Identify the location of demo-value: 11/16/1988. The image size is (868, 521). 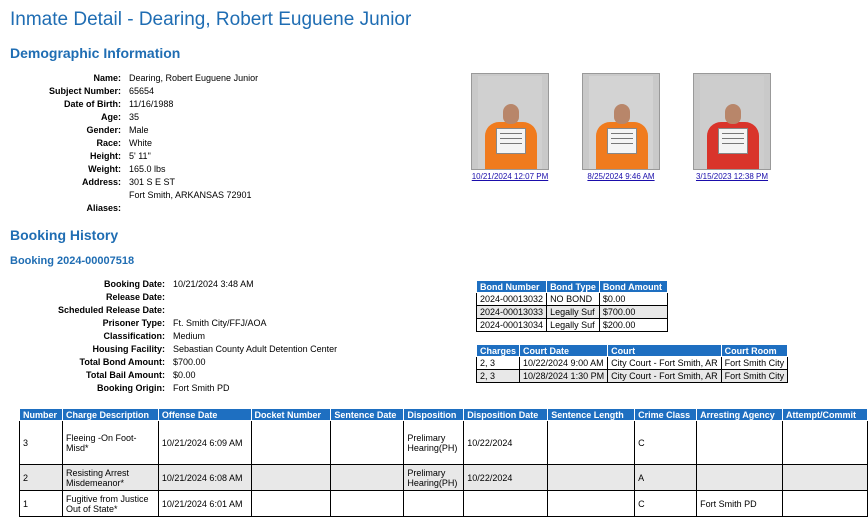
(151, 104).